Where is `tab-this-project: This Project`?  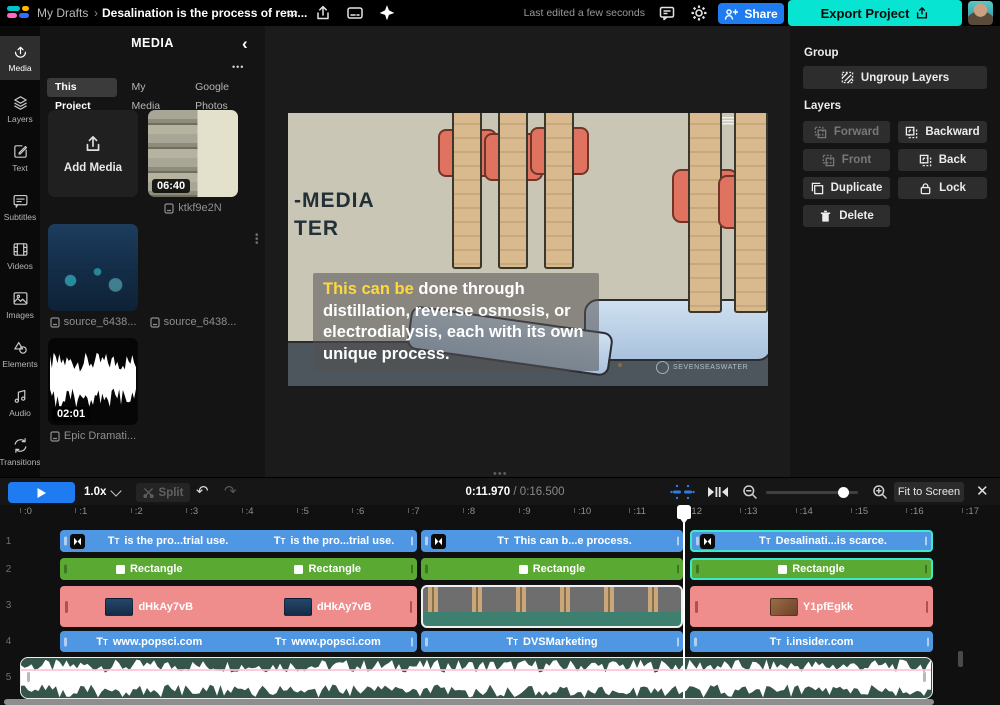 tab-this-project: This Project is located at coordinates (82, 95).